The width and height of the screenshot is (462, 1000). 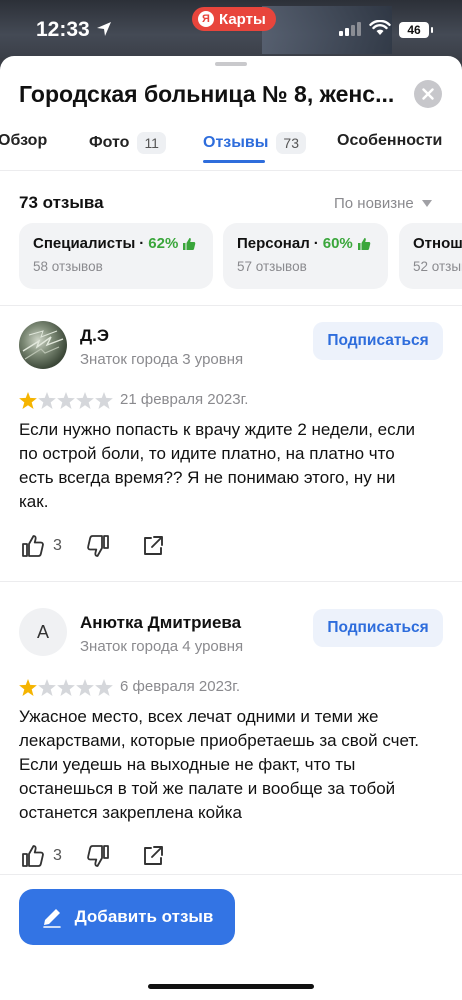 I want to click on review-date: 6 февраля 2023г., so click(x=180, y=686).